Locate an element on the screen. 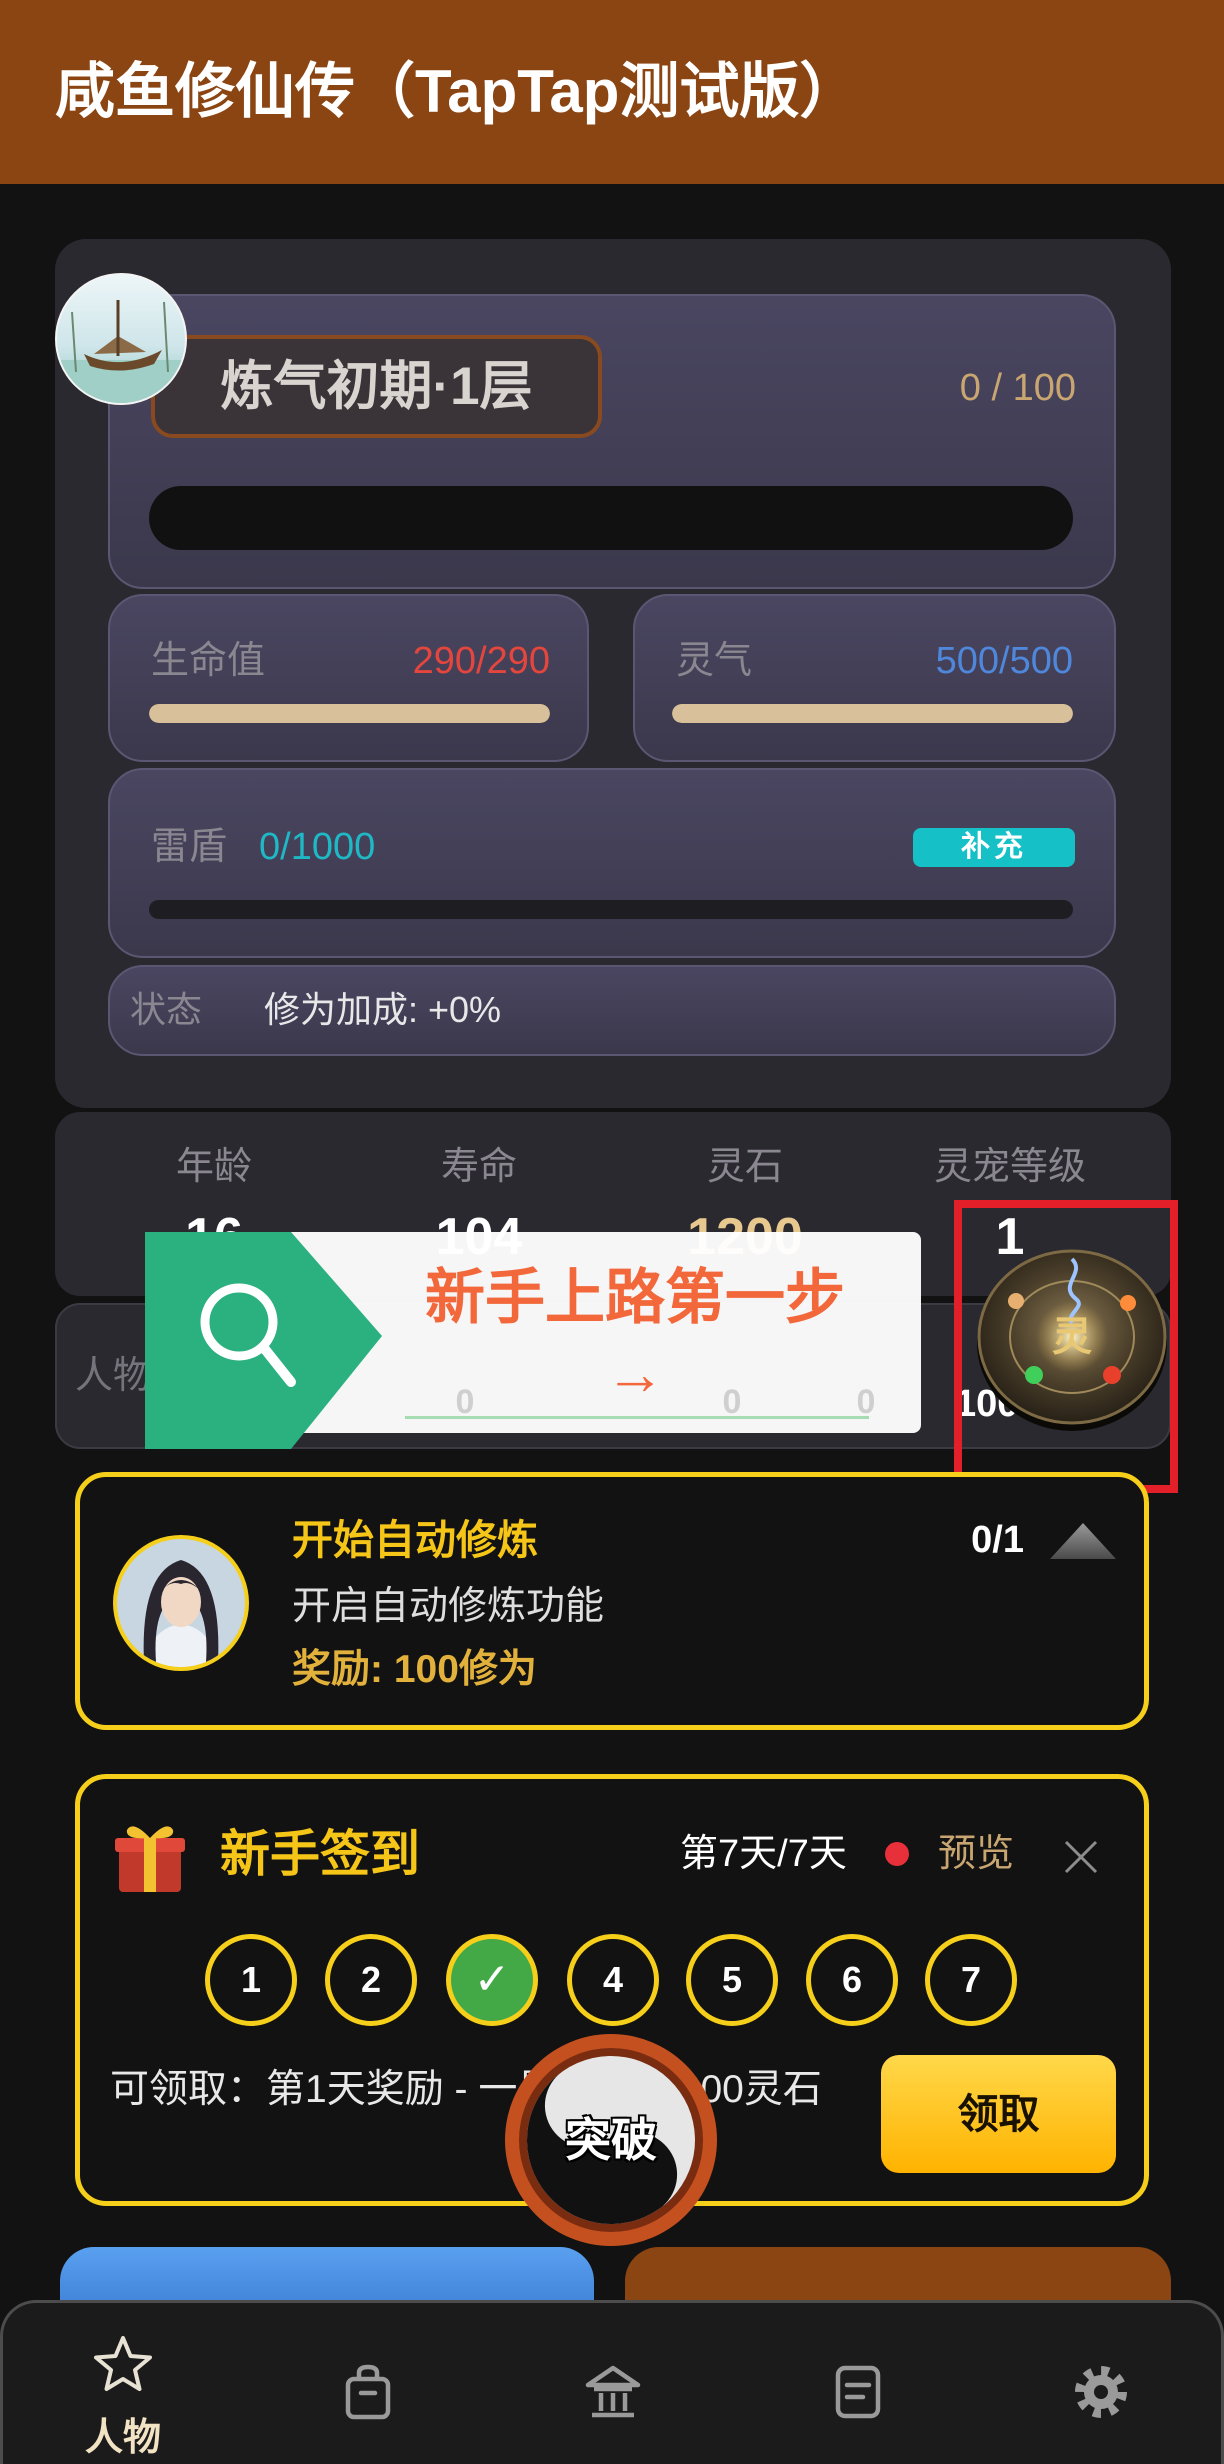 This screenshot has height=2464, width=1224. signin-day-7: 7 is located at coordinates (971, 1980).